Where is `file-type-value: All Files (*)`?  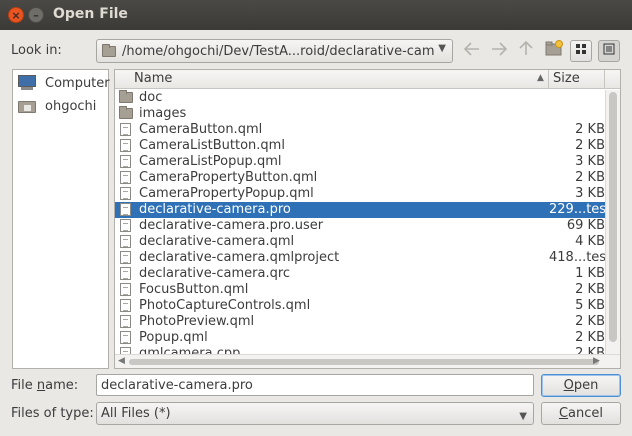
file-type-value: All Files (*) is located at coordinates (136, 413).